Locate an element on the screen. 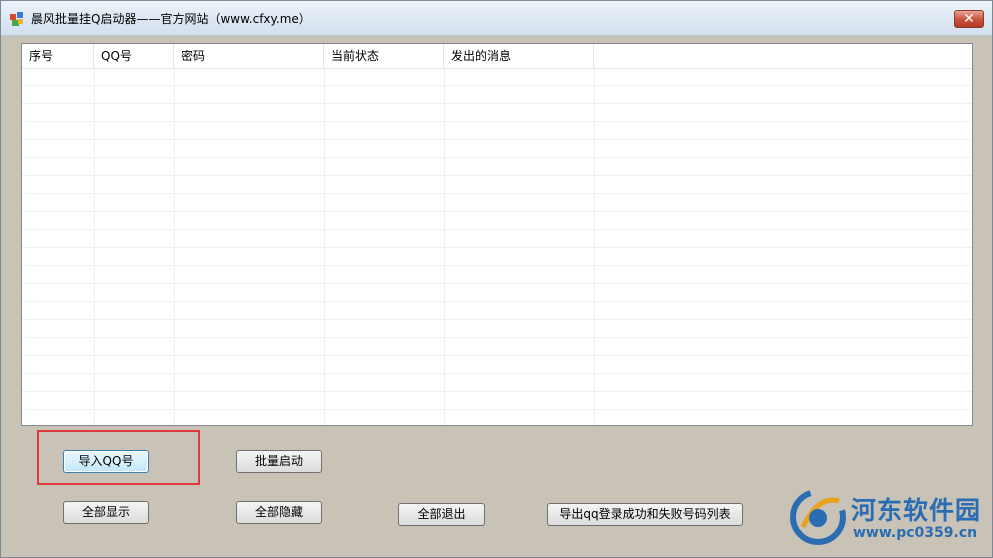 This screenshot has height=558, width=993. watermark-logo-icon is located at coordinates (818, 517).